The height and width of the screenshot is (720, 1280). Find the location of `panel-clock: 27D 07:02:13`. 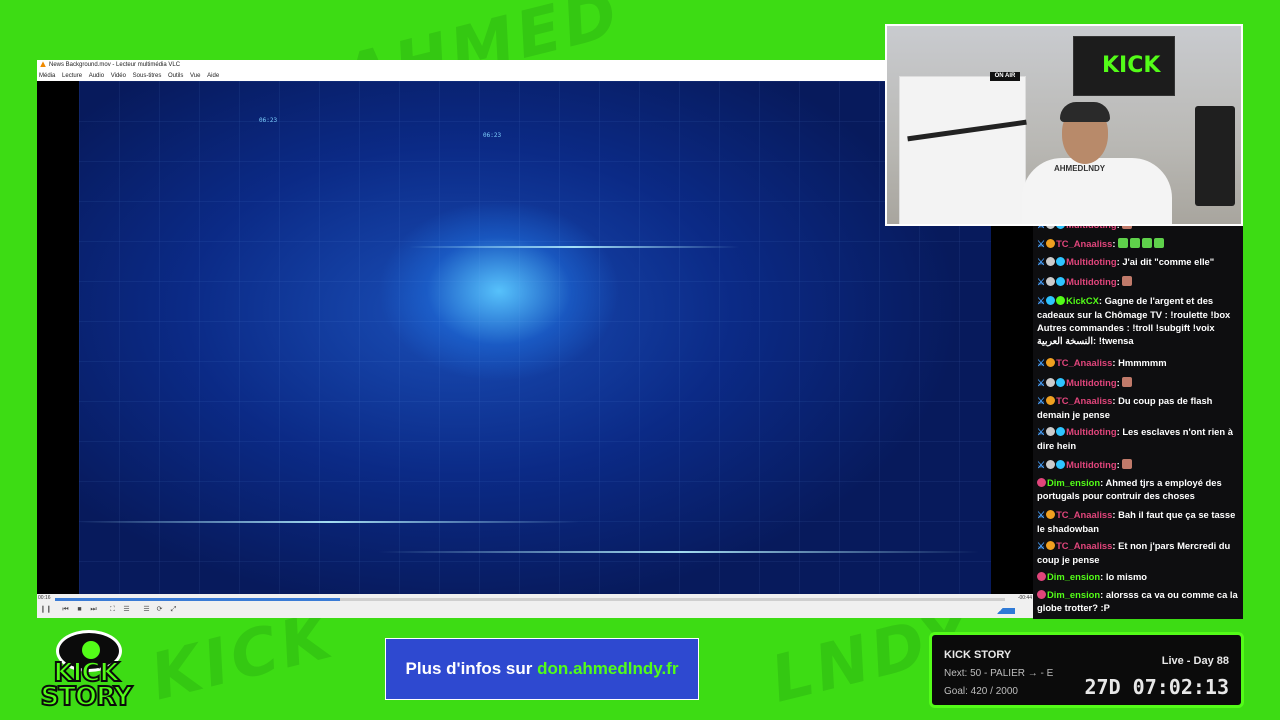

panel-clock: 27D 07:02:13 is located at coordinates (1157, 687).